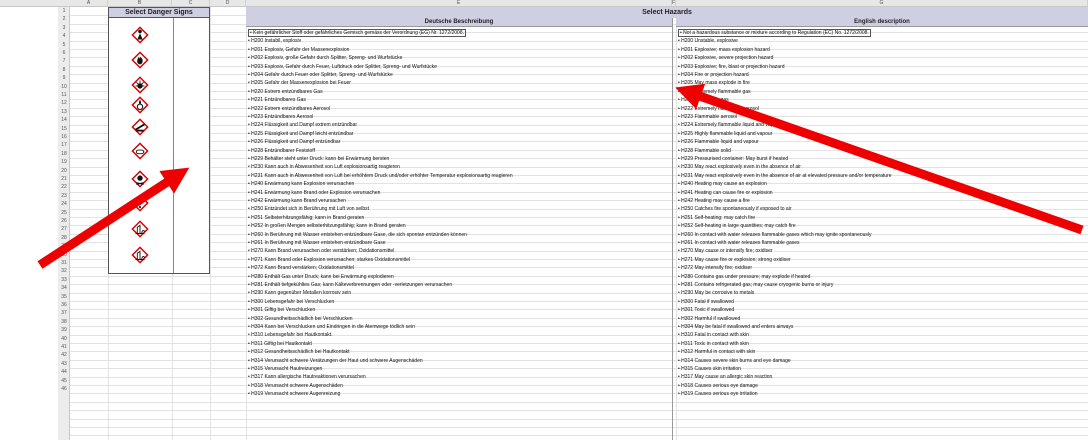  I want to click on red-arrow-right, so click(879, 159).